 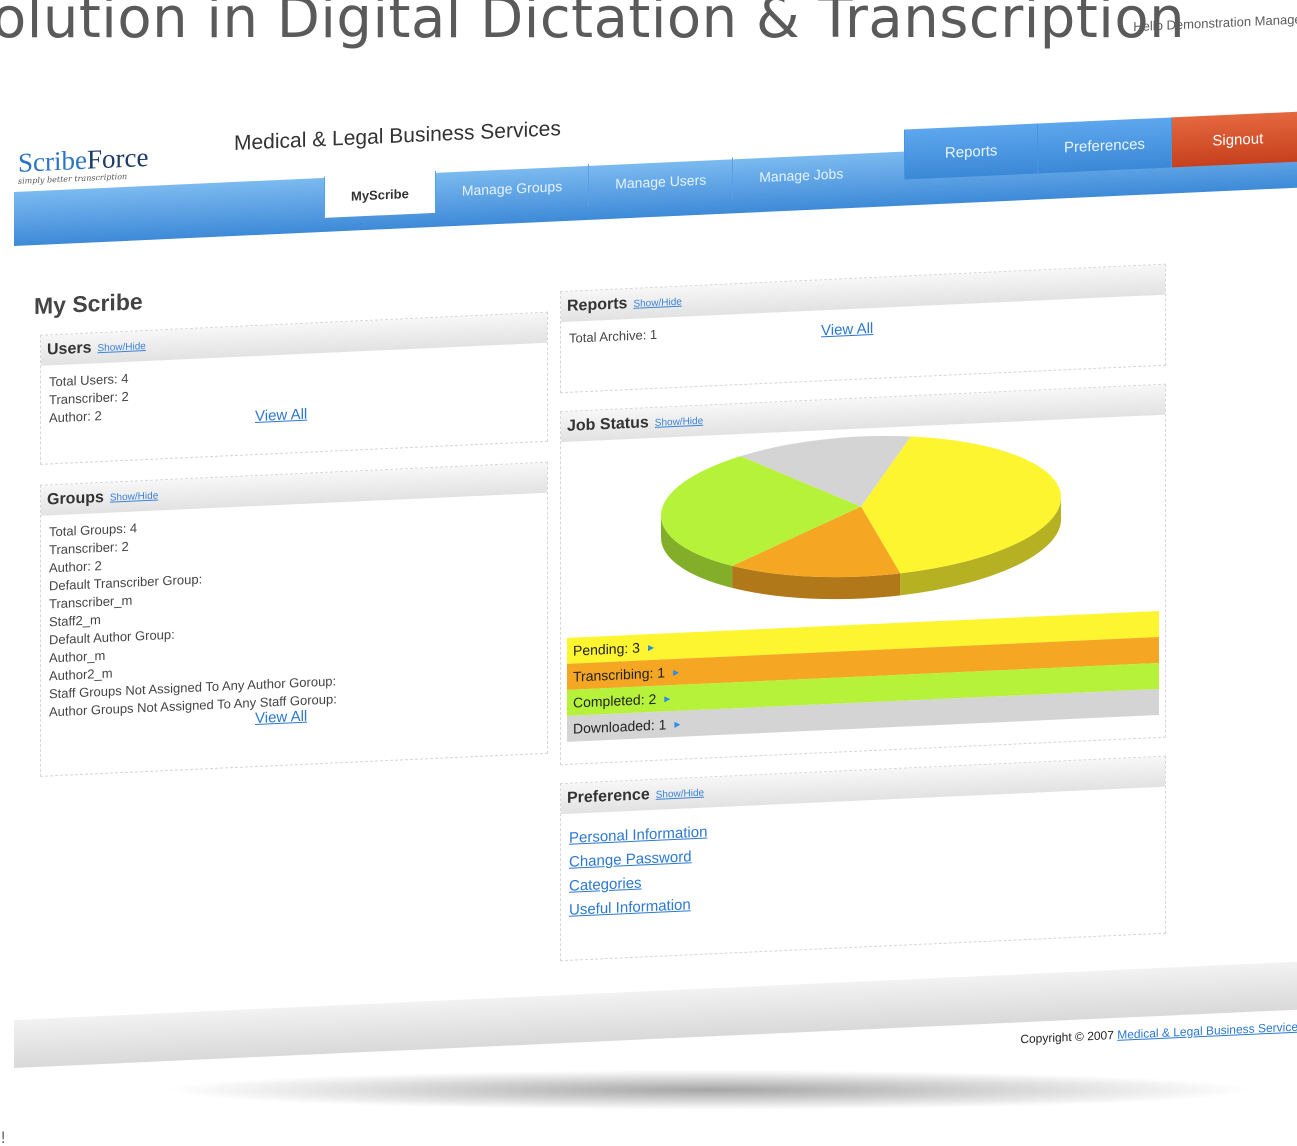 I want to click on groups-panel-title: Groups, so click(x=75, y=498).